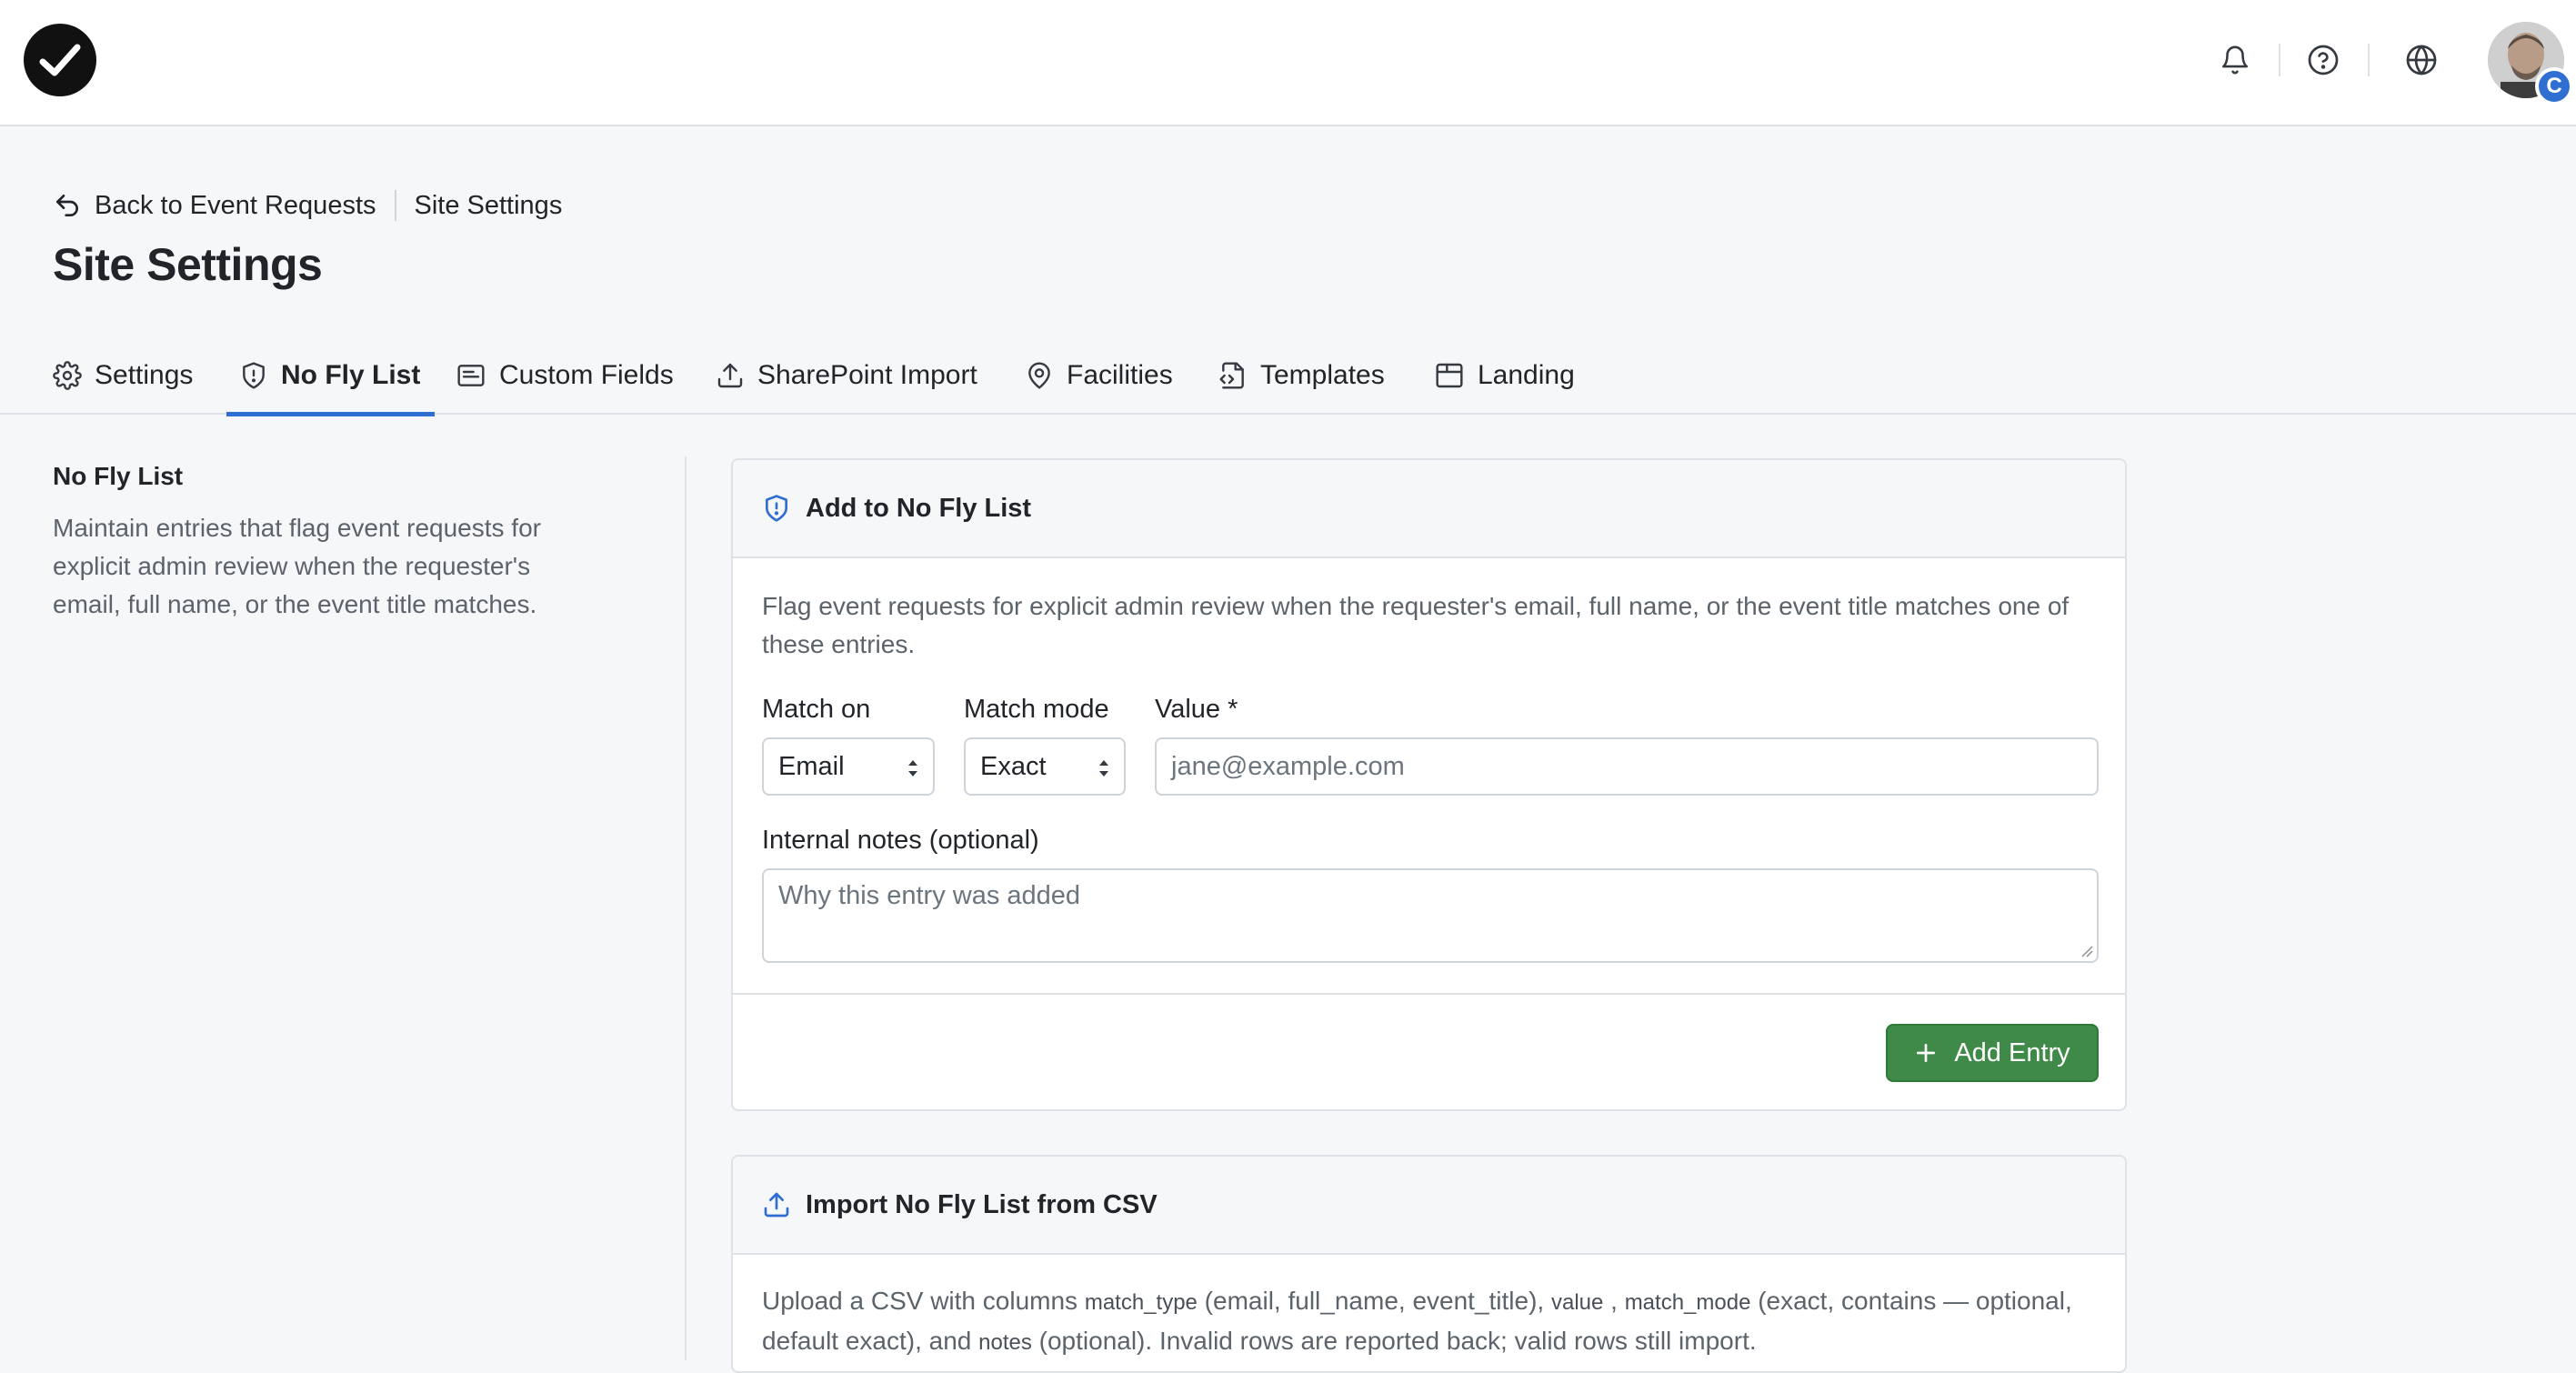 The height and width of the screenshot is (1373, 2576). Describe the element at coordinates (1430, 915) in the screenshot. I see `internal-notes-textarea: Why this entry was added` at that location.